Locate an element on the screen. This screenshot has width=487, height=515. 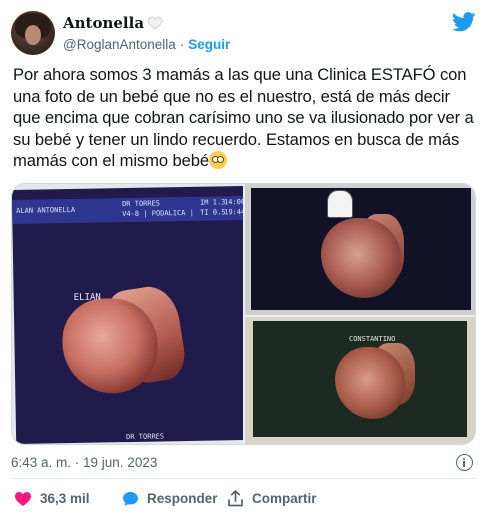
handle-row: @RoglanAntonella · Seguir is located at coordinates (146, 44).